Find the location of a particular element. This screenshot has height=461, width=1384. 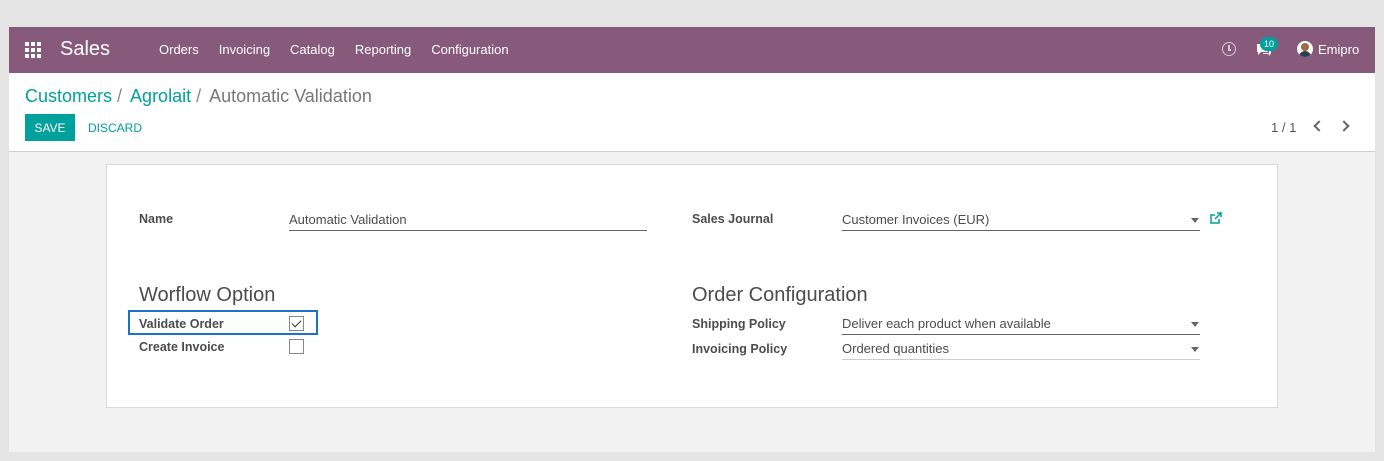

invoicing-policy-value: Ordered quantities is located at coordinates (895, 348).